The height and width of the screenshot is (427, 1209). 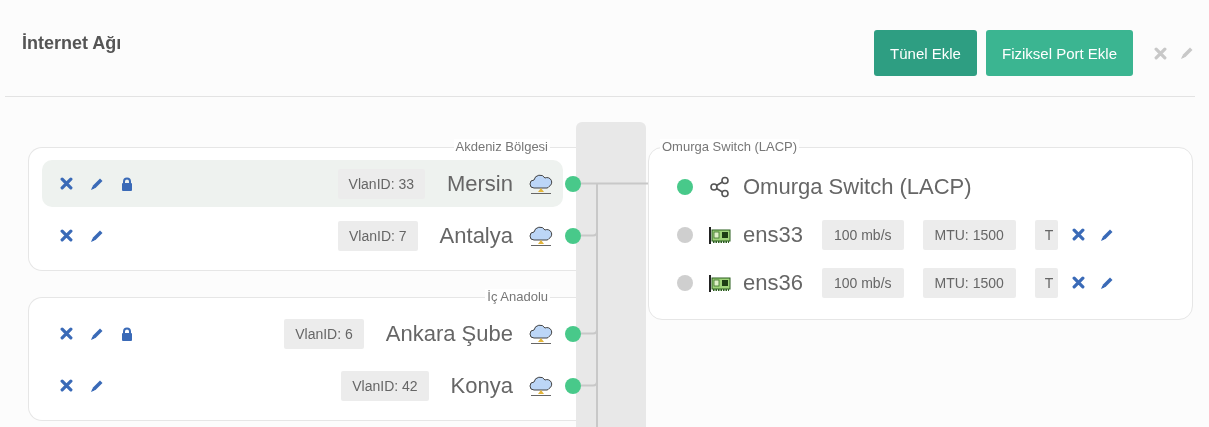 What do you see at coordinates (385, 385) in the screenshot?
I see `vlan-id-tag: VlanID: 42` at bounding box center [385, 385].